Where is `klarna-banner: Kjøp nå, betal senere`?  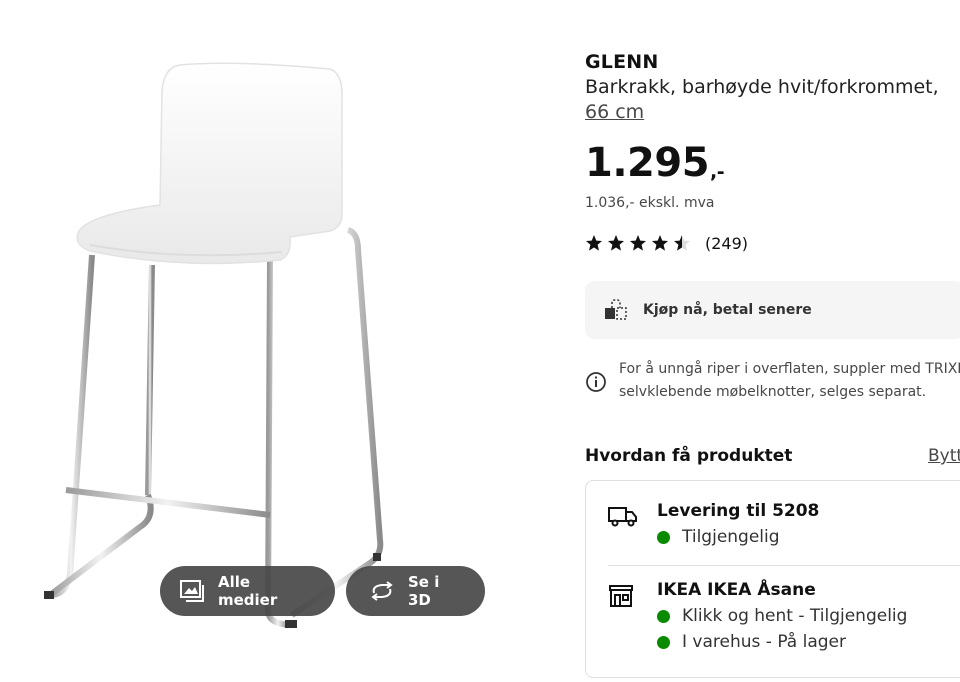 klarna-banner: Kjøp nå, betal senere is located at coordinates (772, 310).